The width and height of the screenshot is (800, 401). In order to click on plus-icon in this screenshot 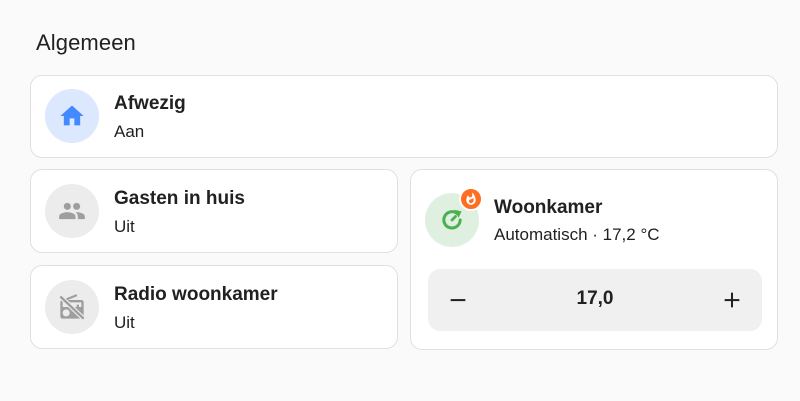, I will do `click(732, 300)`.